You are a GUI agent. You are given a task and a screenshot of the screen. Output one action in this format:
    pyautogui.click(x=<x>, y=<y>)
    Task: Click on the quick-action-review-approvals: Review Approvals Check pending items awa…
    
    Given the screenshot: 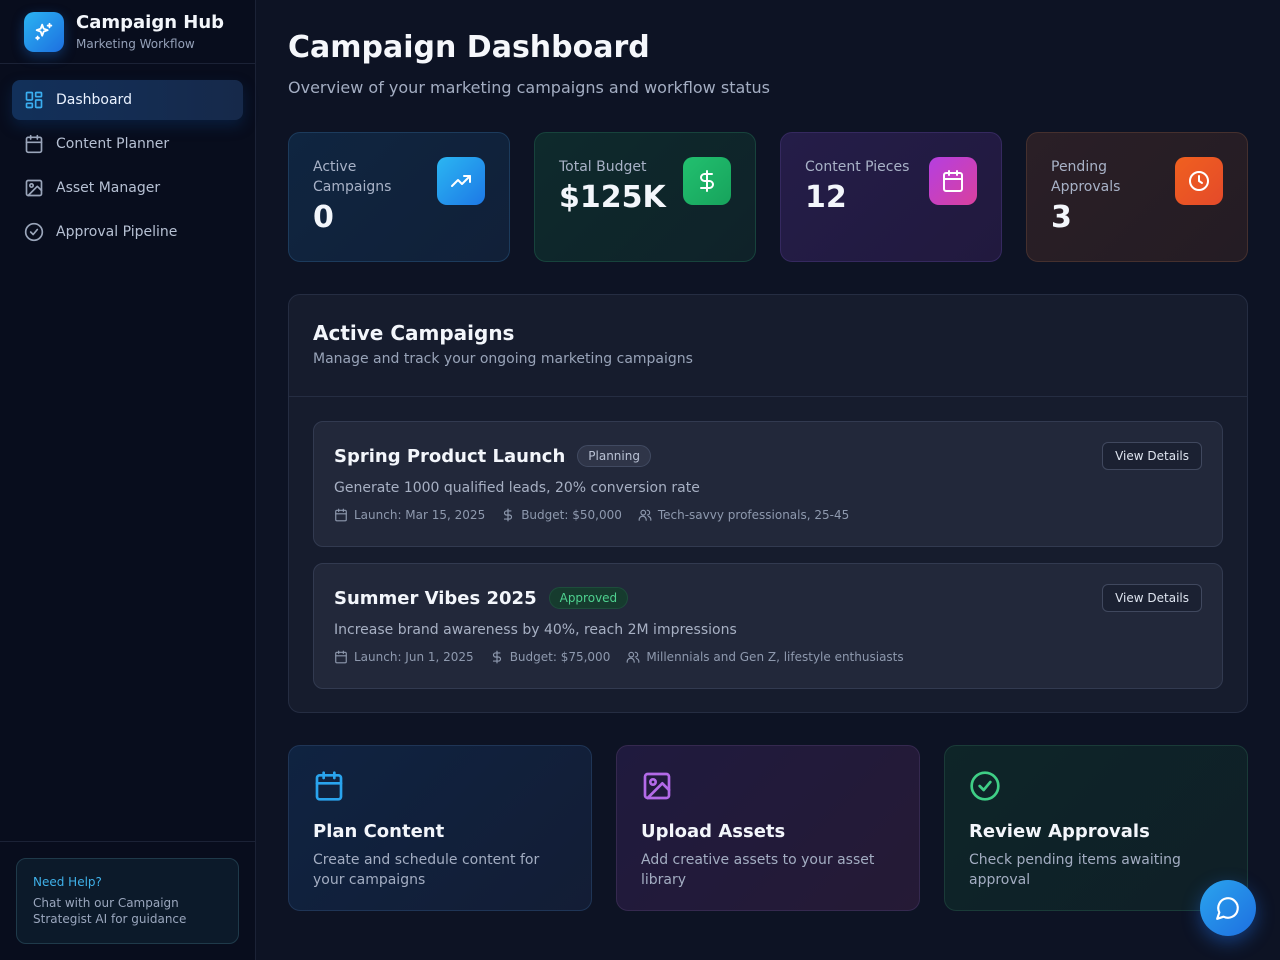 What is the action you would take?
    pyautogui.click(x=1096, y=828)
    